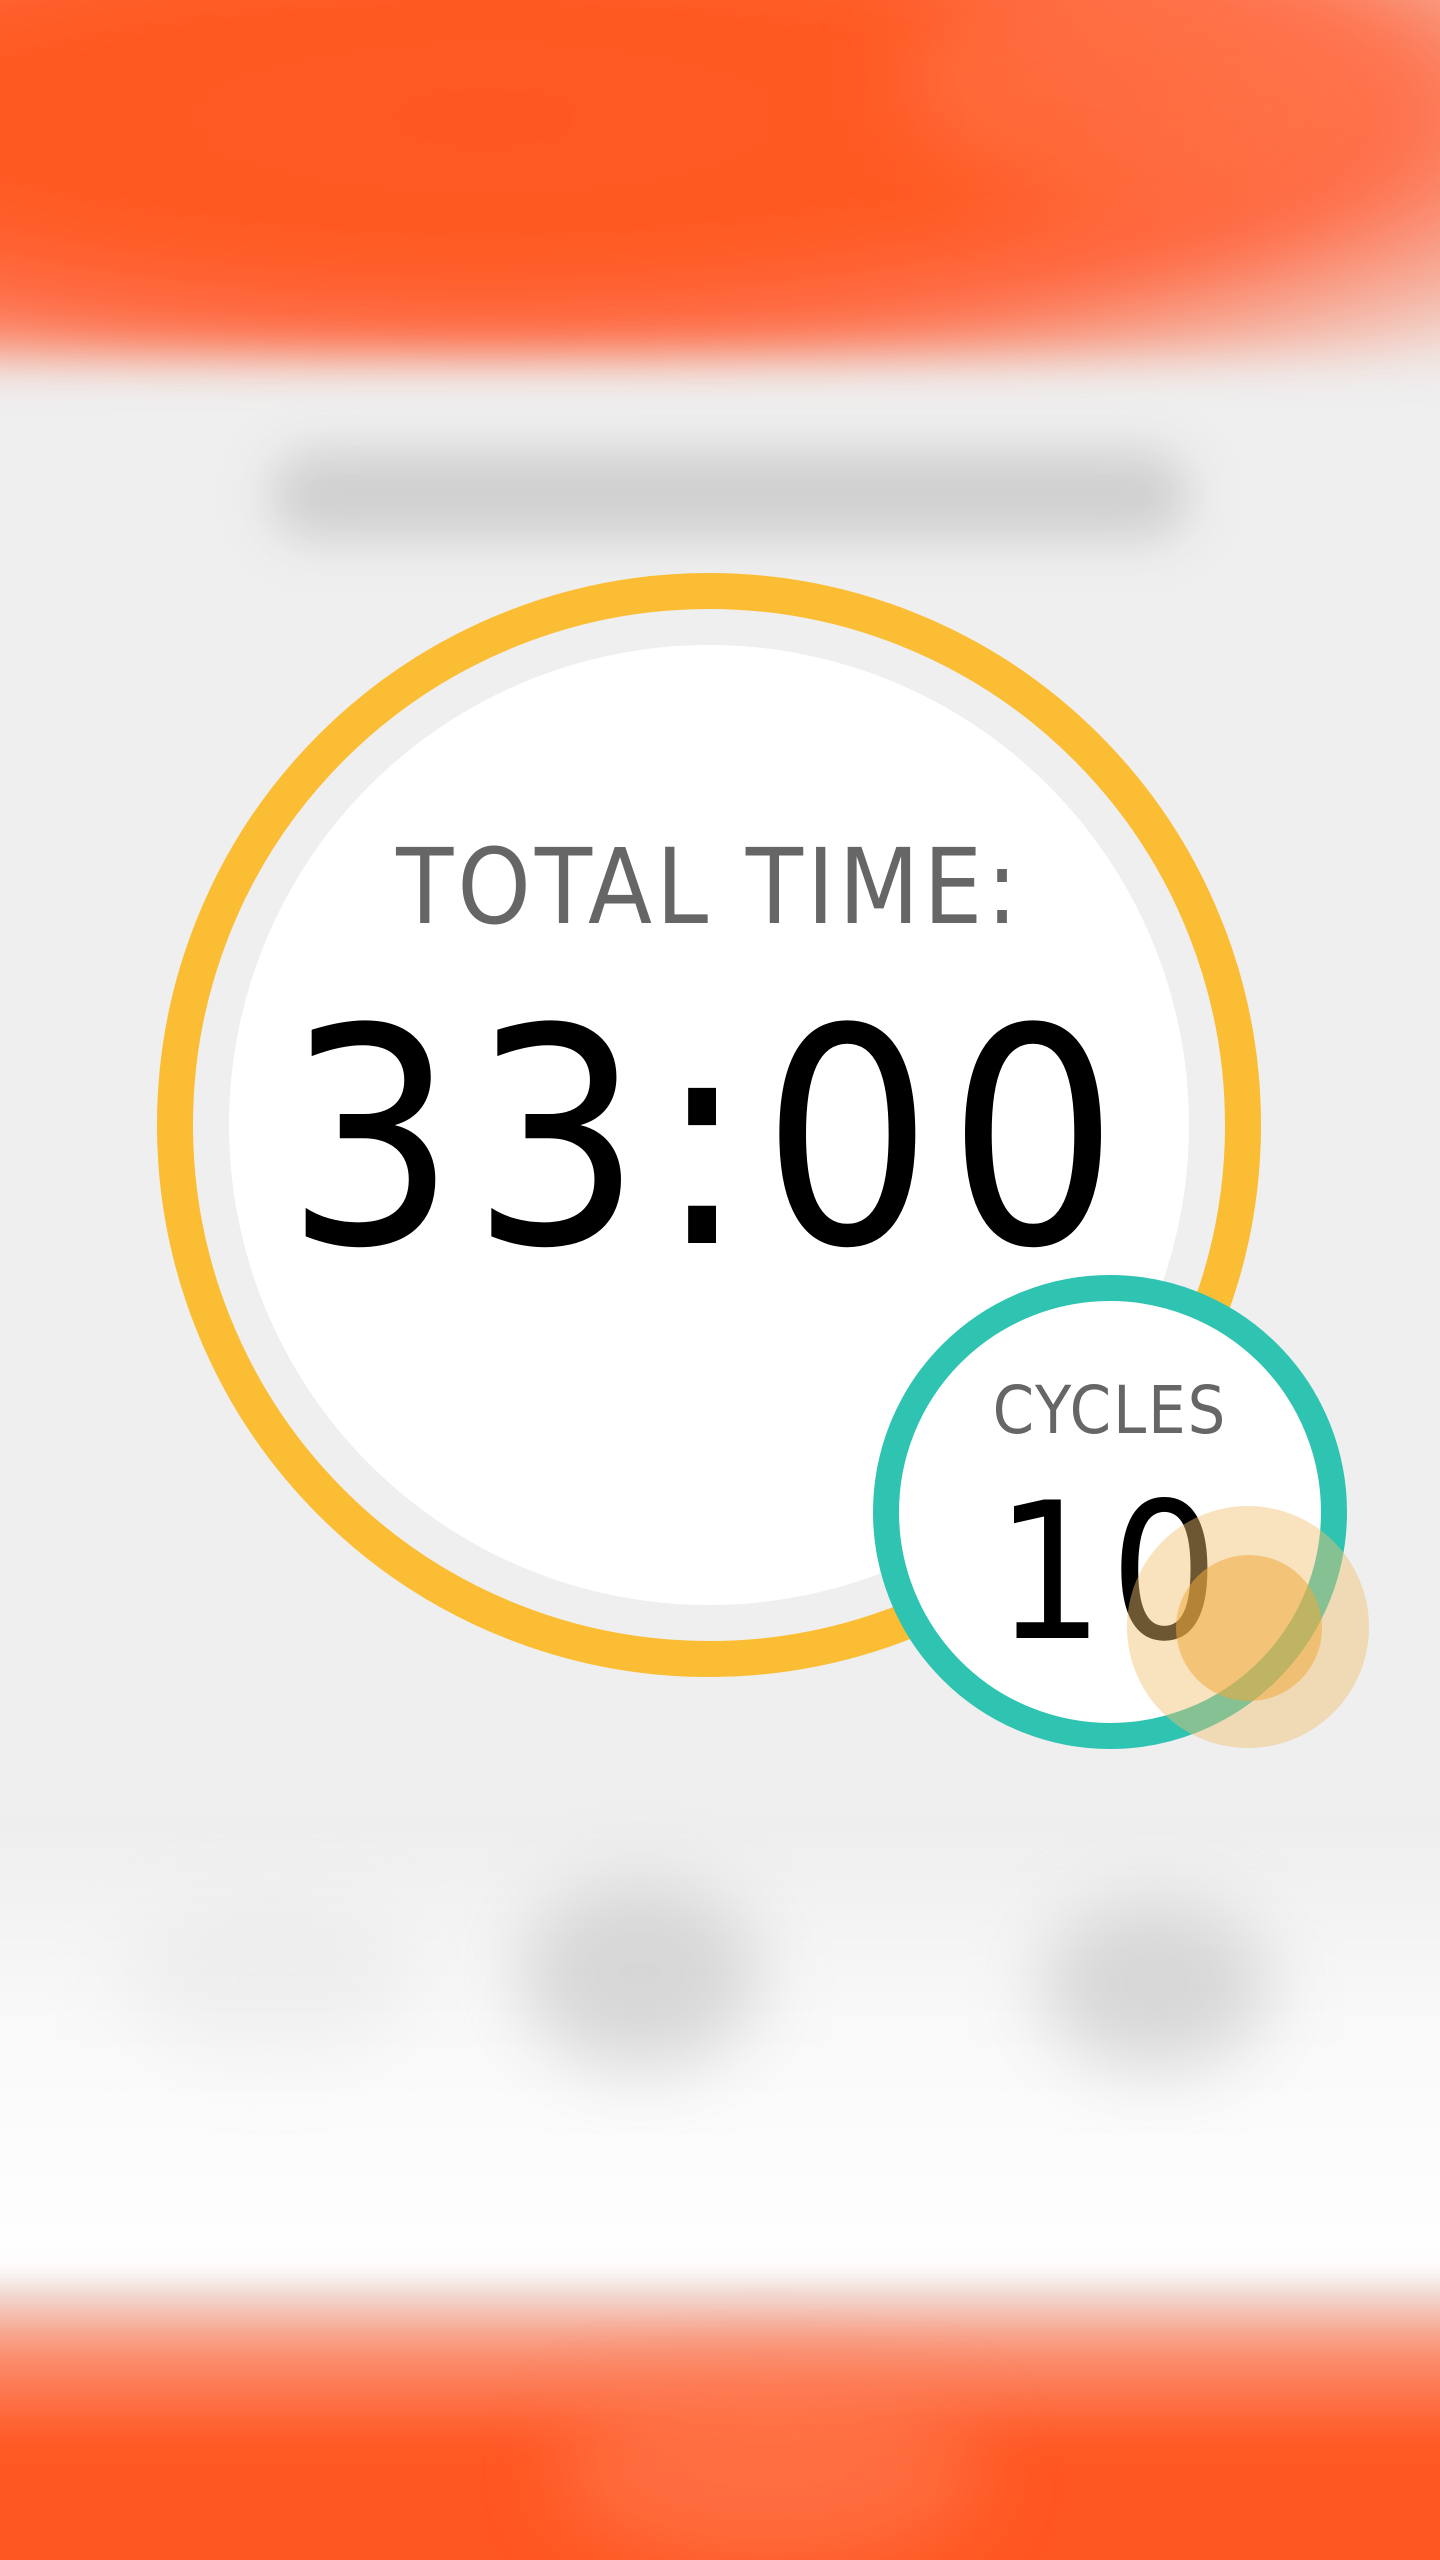  What do you see at coordinates (1110, 1410) in the screenshot?
I see `cycles-label: CYCLES` at bounding box center [1110, 1410].